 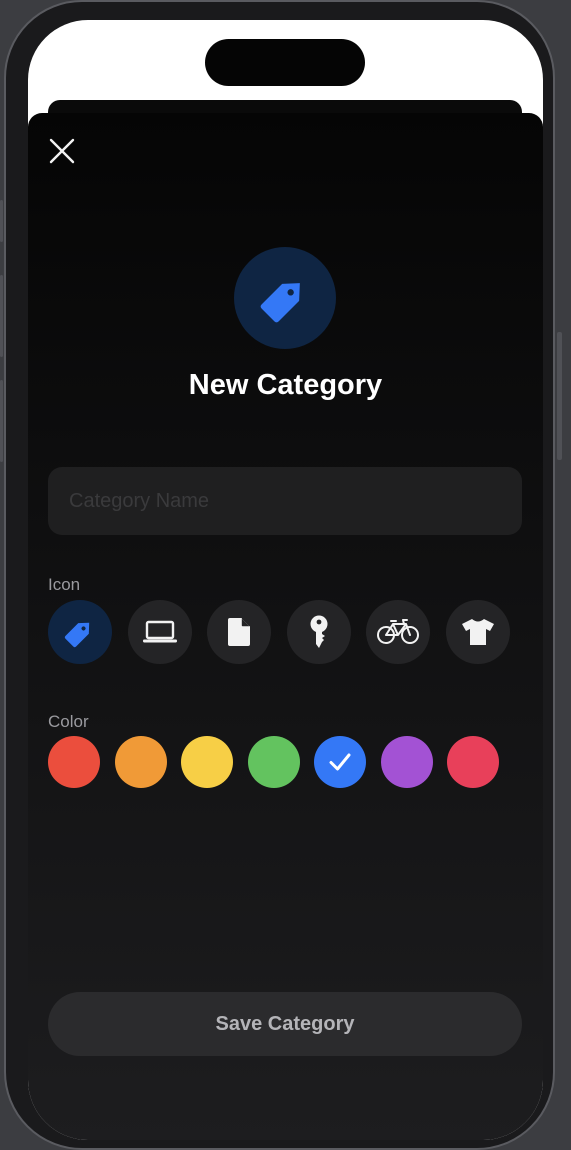 I want to click on color-section-label: Color, so click(x=68, y=721).